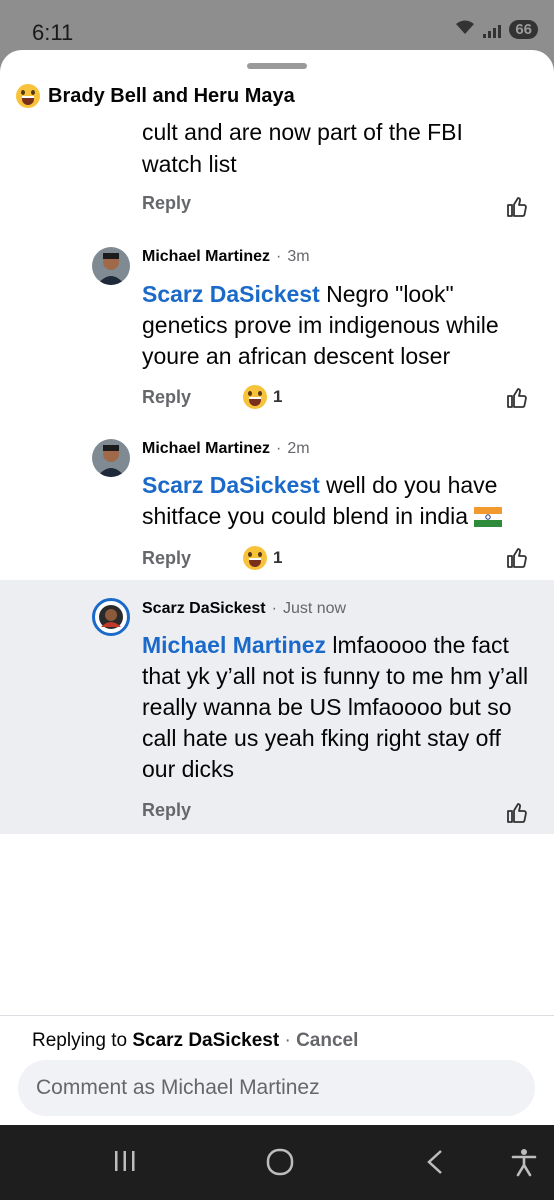 This screenshot has width=554, height=1200. Describe the element at coordinates (314, 608) in the screenshot. I see `comment-time: Just now` at that location.